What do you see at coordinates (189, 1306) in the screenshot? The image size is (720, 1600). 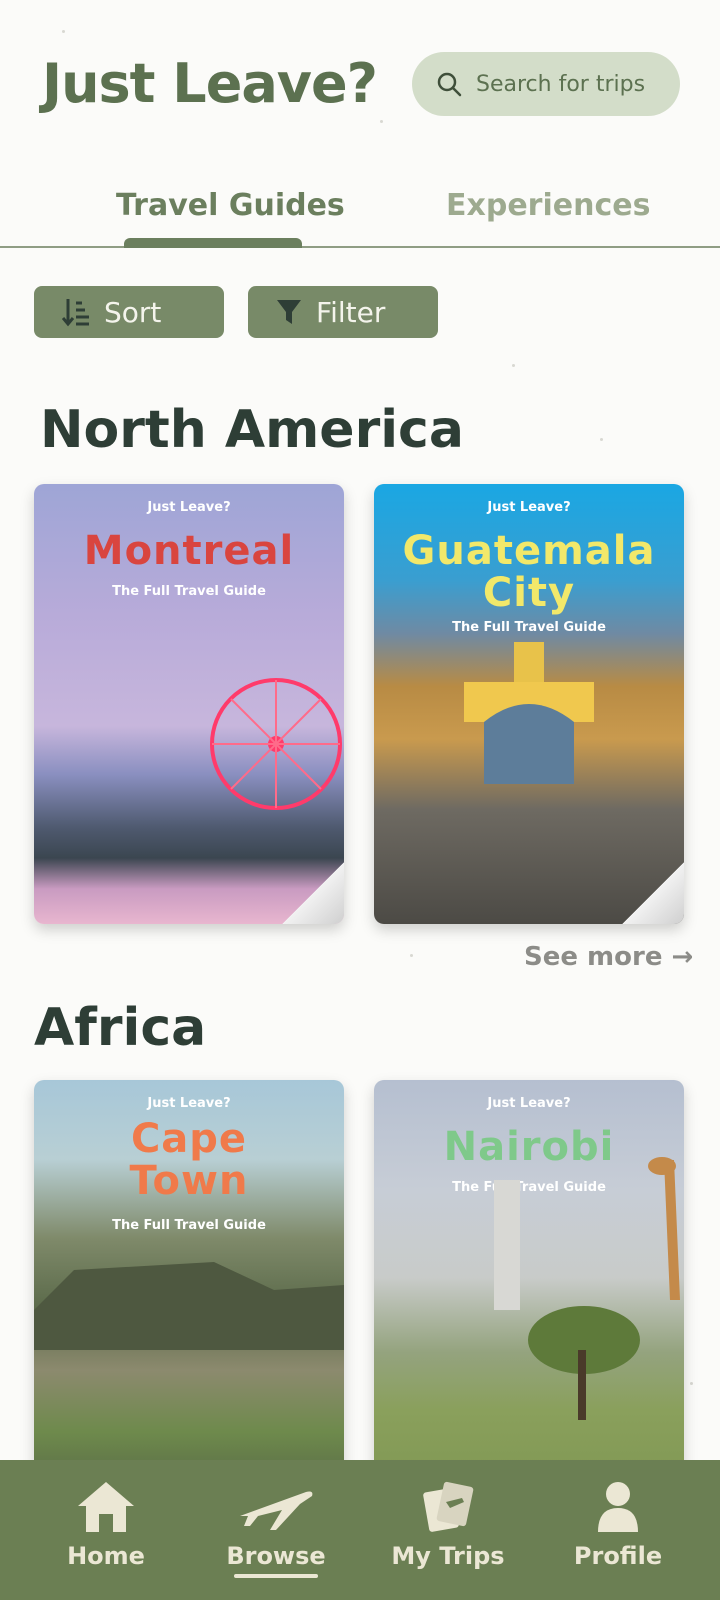 I see `mountain-illustration` at bounding box center [189, 1306].